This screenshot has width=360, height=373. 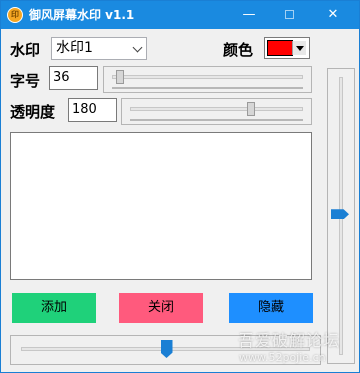 What do you see at coordinates (238, 50) in the screenshot?
I see `color-label: 颜色` at bounding box center [238, 50].